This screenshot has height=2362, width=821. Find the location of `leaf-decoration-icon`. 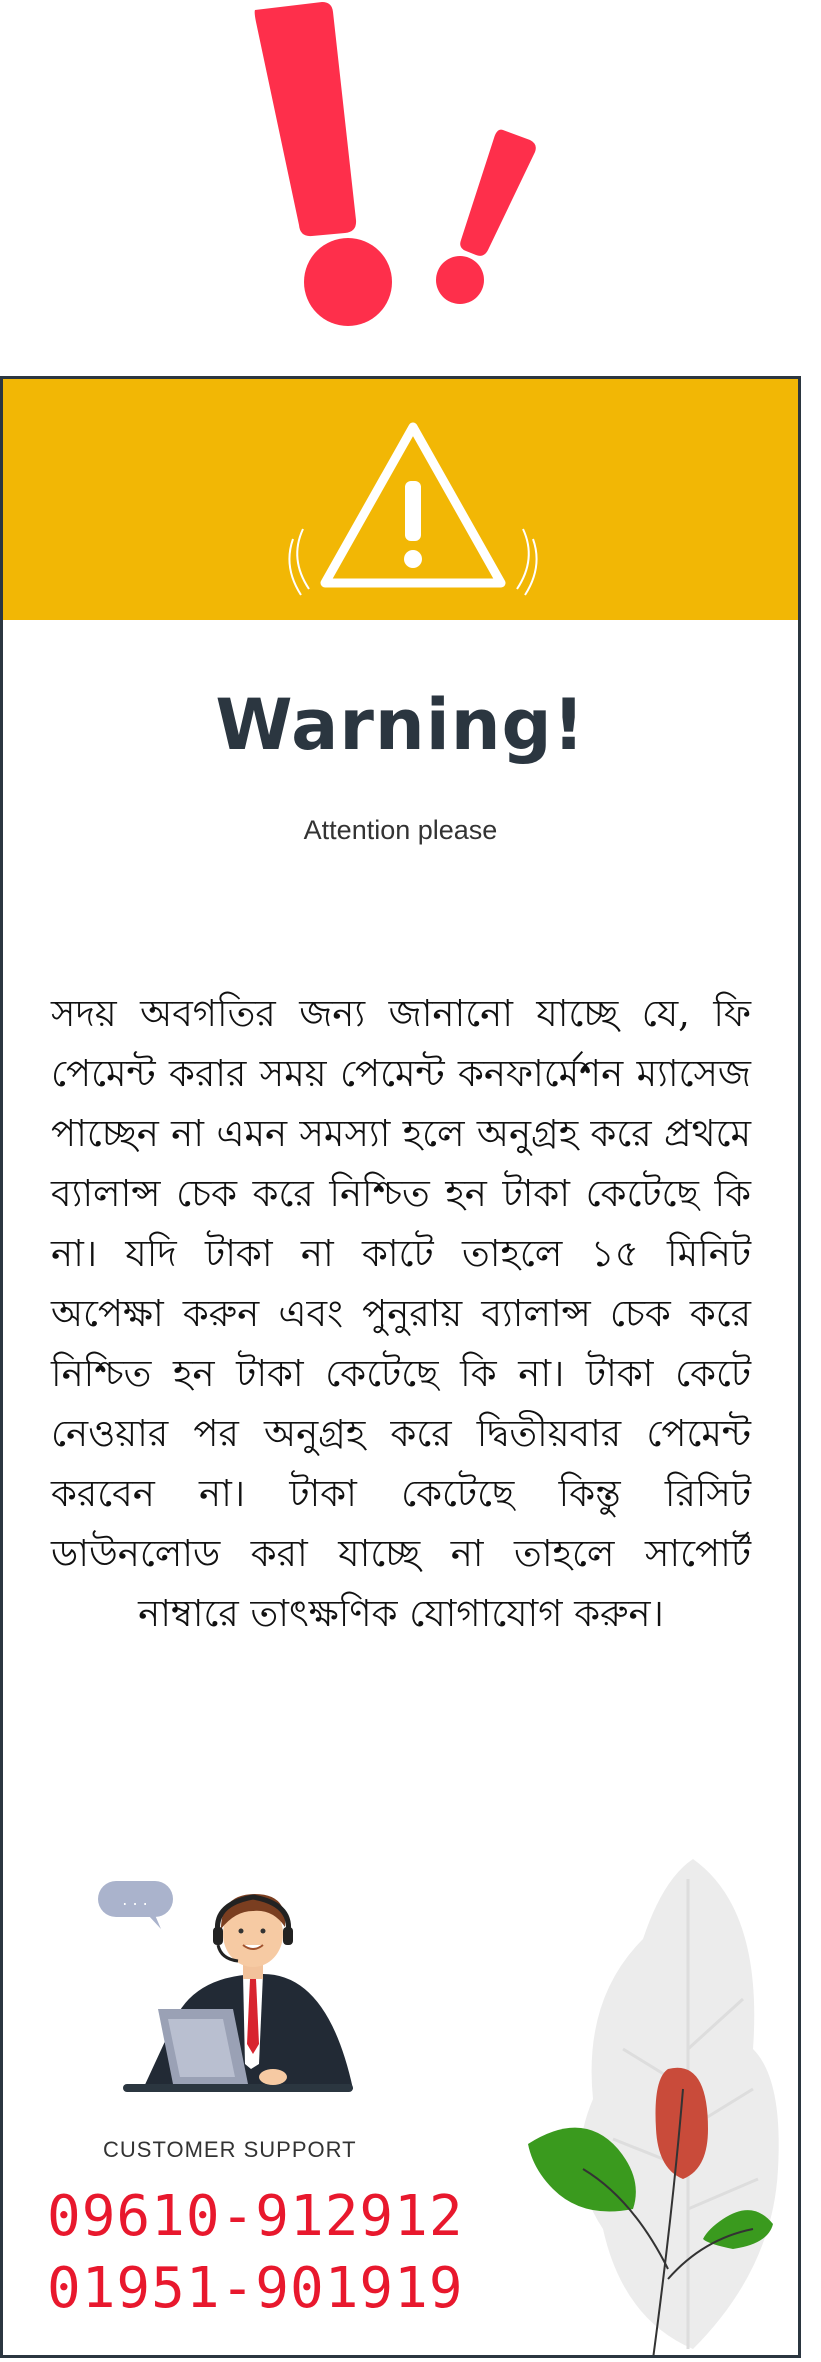

leaf-decoration-icon is located at coordinates (653, 2107).